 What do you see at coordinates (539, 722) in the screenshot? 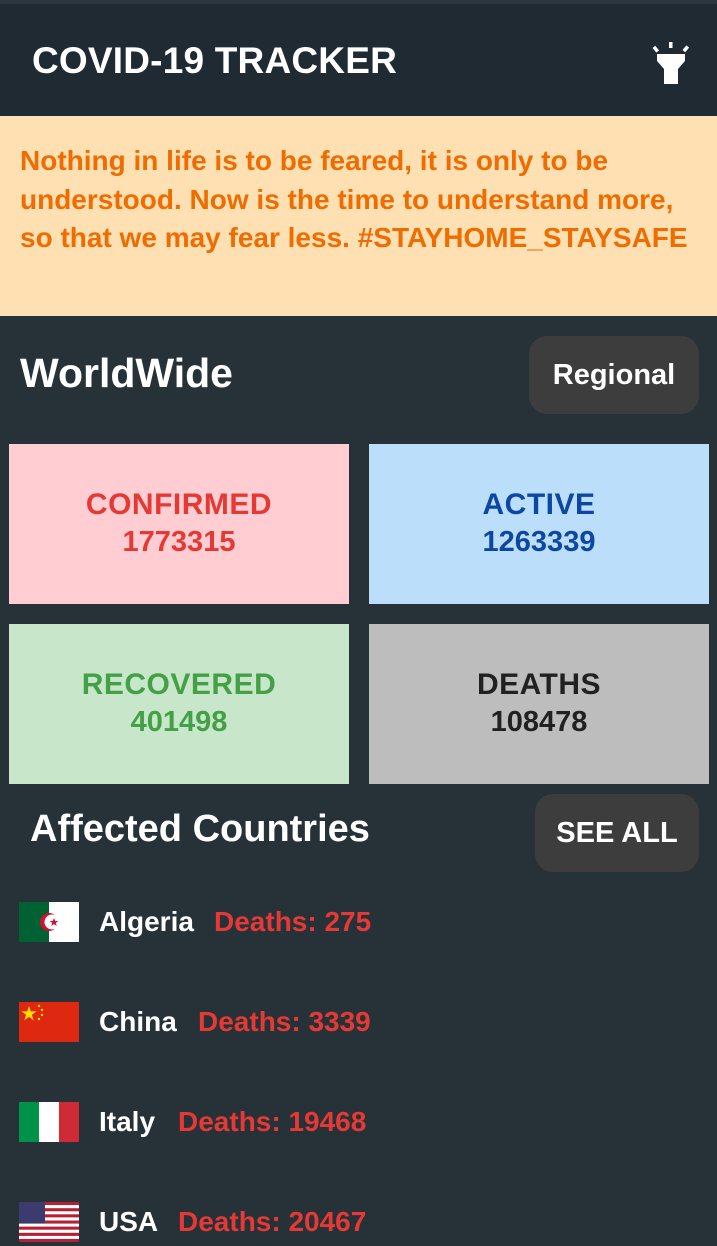
I see `deaths-value: 108478` at bounding box center [539, 722].